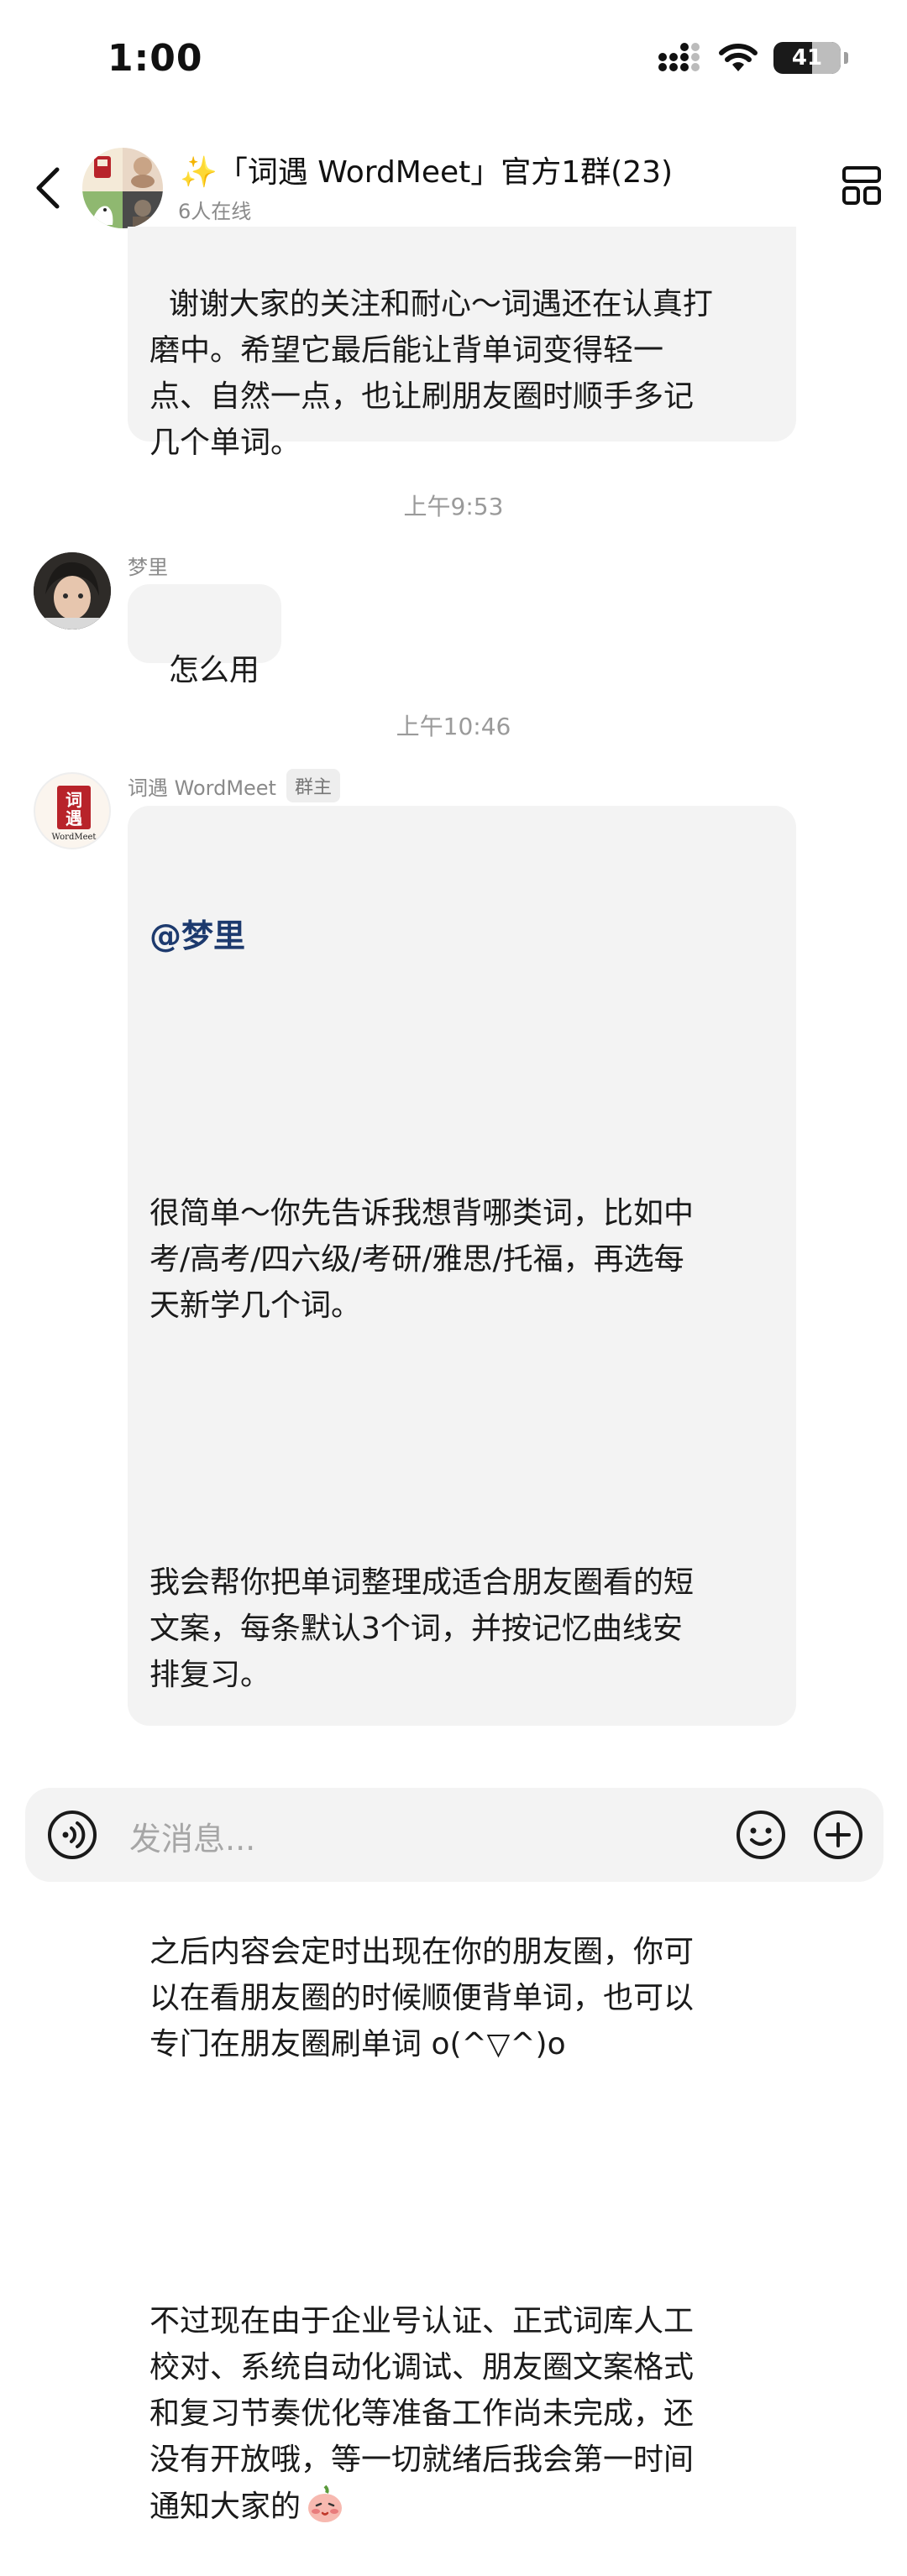  I want to click on sender-name-text: 词遇 WordMeet, so click(202, 788).